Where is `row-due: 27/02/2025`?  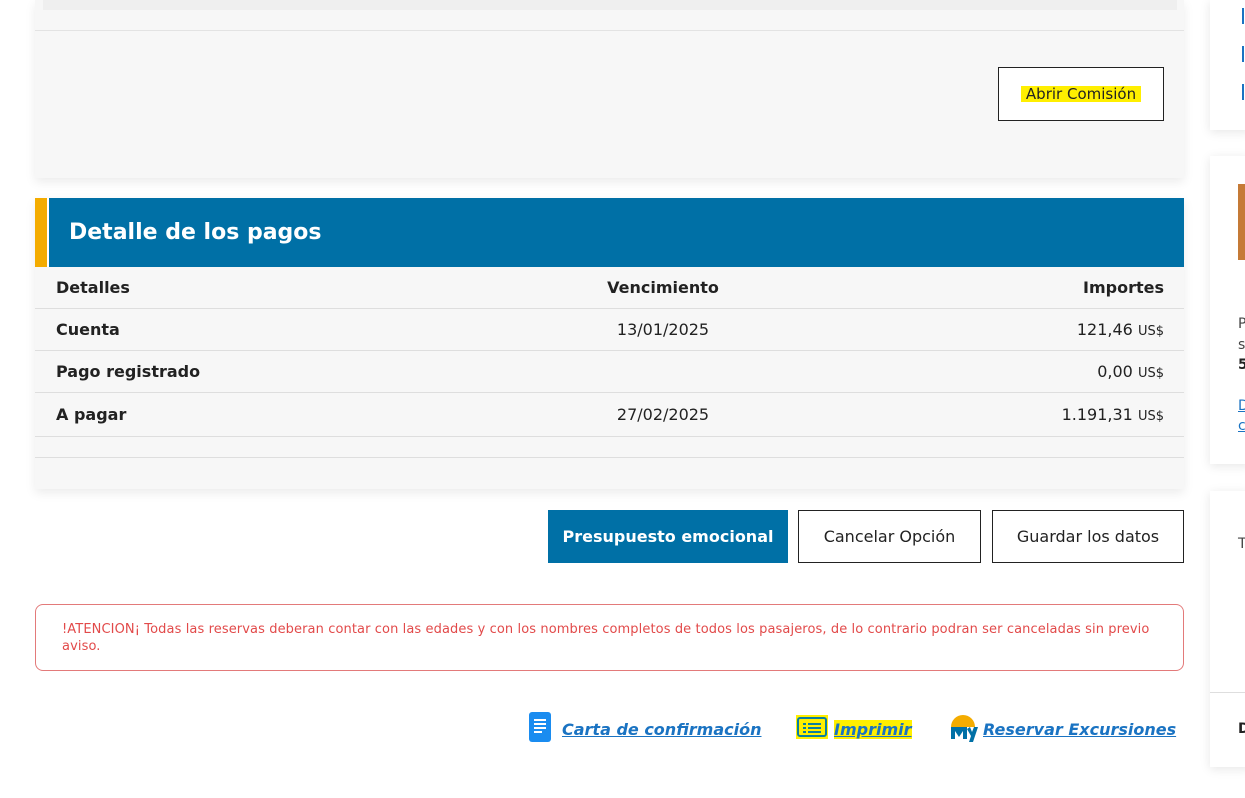
row-due: 27/02/2025 is located at coordinates (663, 414).